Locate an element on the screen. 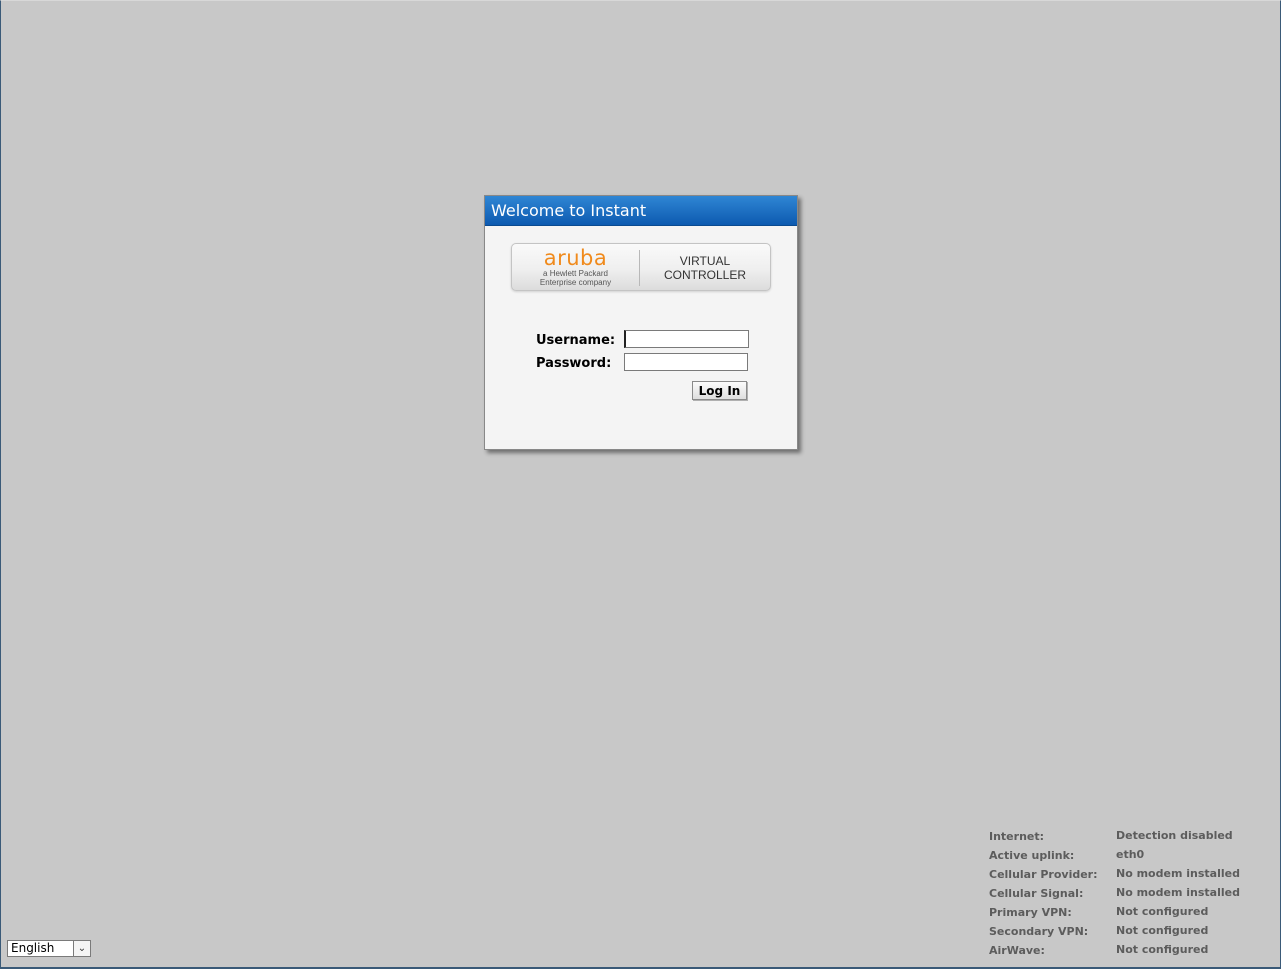 This screenshot has width=1281, height=969. dialog-title: Welcome to Instant is located at coordinates (641, 211).